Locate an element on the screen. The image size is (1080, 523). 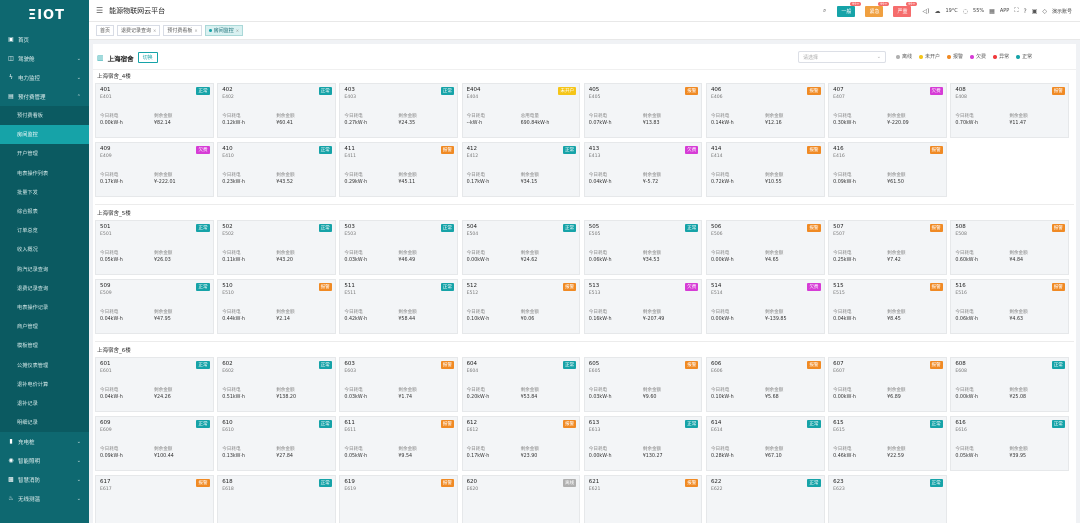
sidebar-subitem-16: 明细记录 is located at coordinates (44, 423).